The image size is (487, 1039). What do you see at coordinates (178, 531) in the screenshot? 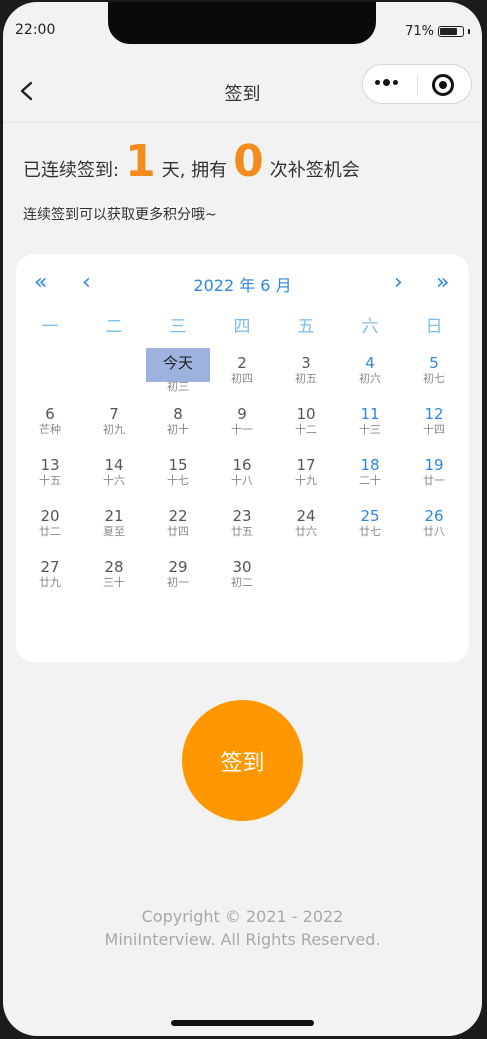
I see `lunar-date: 廿四` at bounding box center [178, 531].